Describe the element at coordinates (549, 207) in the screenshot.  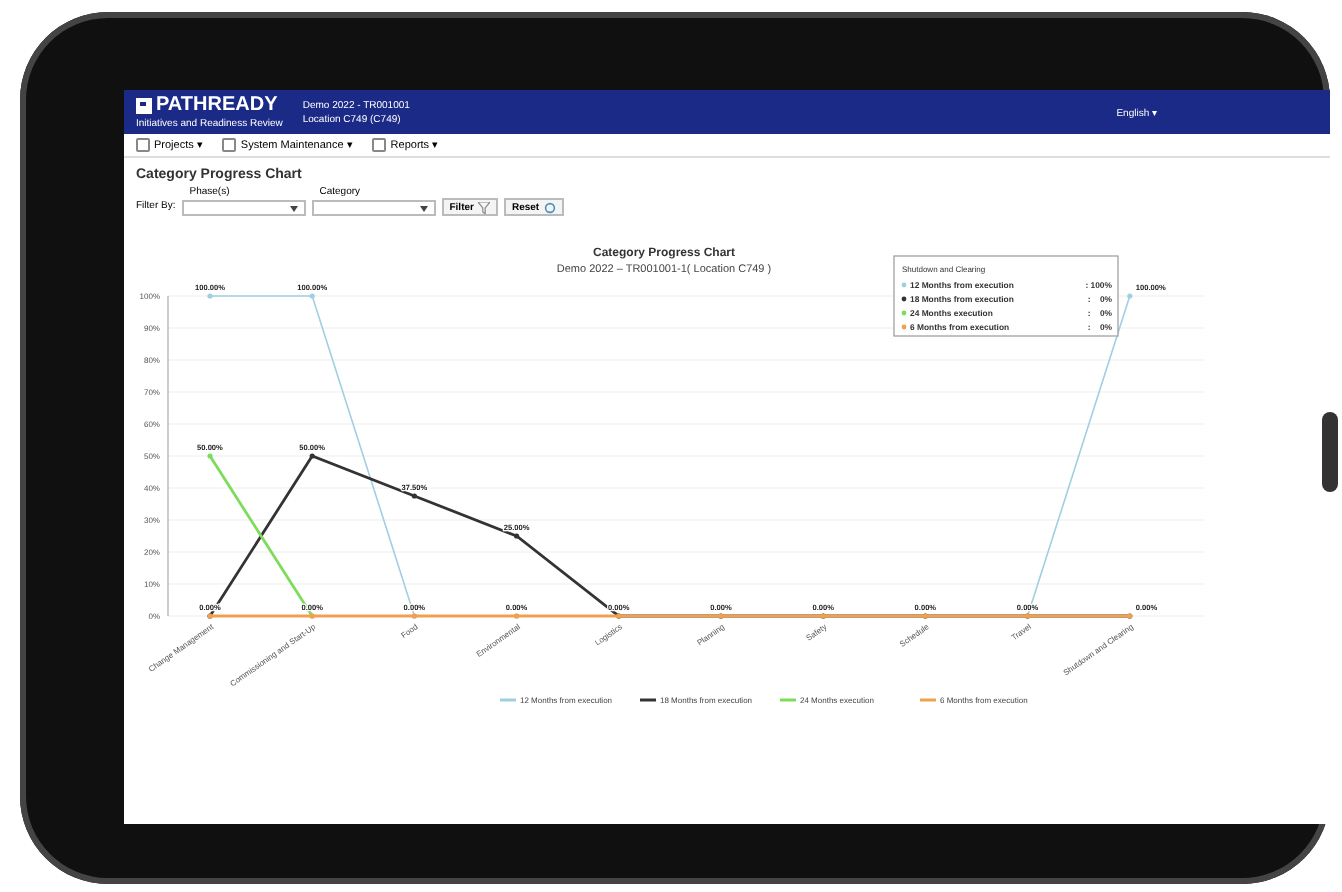
I see `refresh-icon` at that location.